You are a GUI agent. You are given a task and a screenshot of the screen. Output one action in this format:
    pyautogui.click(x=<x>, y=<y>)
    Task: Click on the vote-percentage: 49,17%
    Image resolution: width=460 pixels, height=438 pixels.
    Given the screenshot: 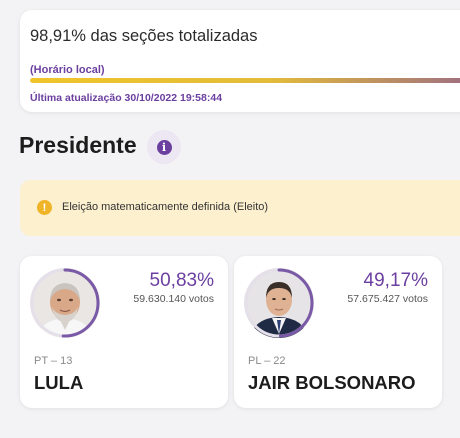 What is the action you would take?
    pyautogui.click(x=395, y=280)
    